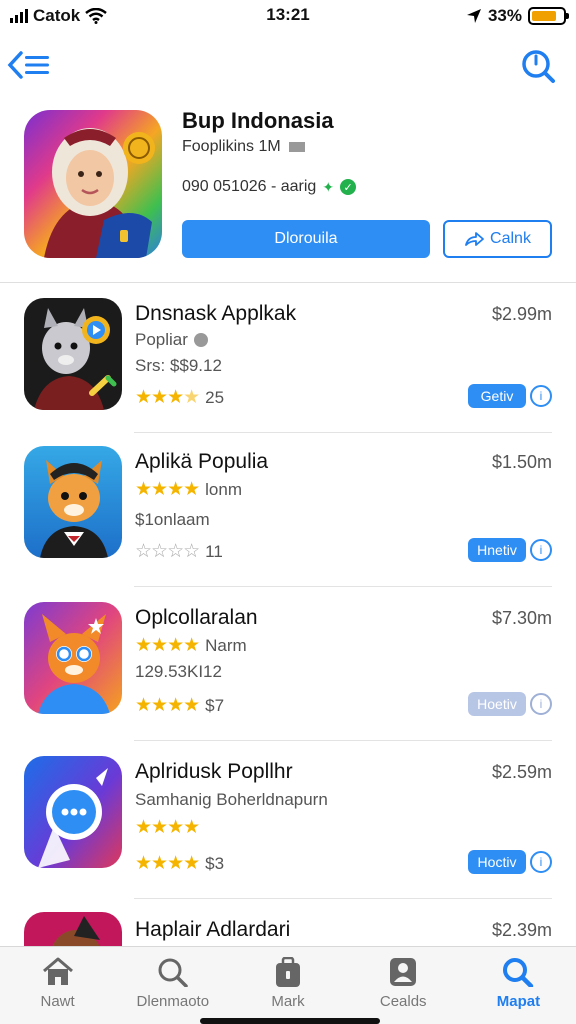 This screenshot has width=576, height=1024. I want to click on tab-mark: Mark, so click(287, 985).